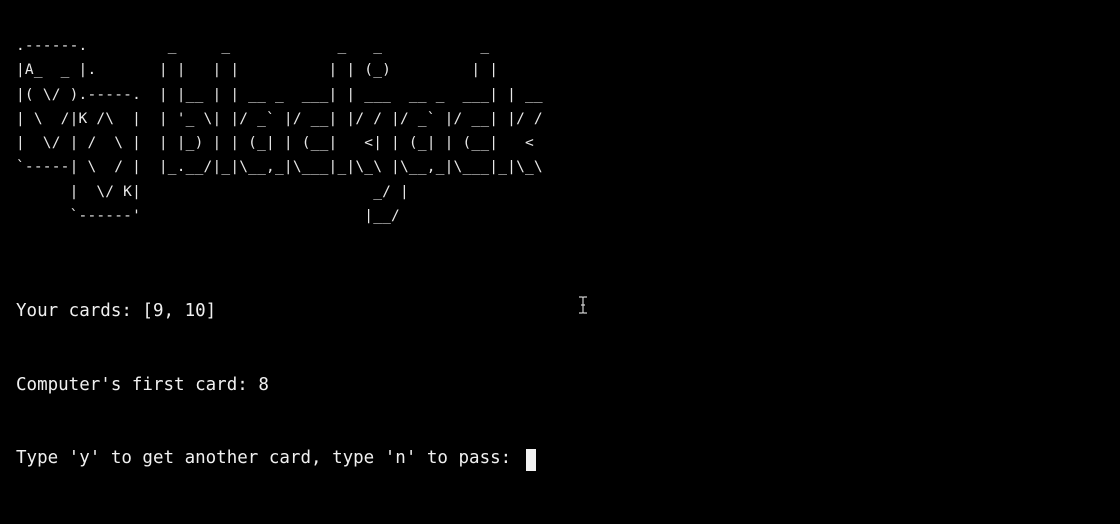 This screenshot has height=524, width=1120. I want to click on ascii-art-line: `------' |__/, so click(208, 216).